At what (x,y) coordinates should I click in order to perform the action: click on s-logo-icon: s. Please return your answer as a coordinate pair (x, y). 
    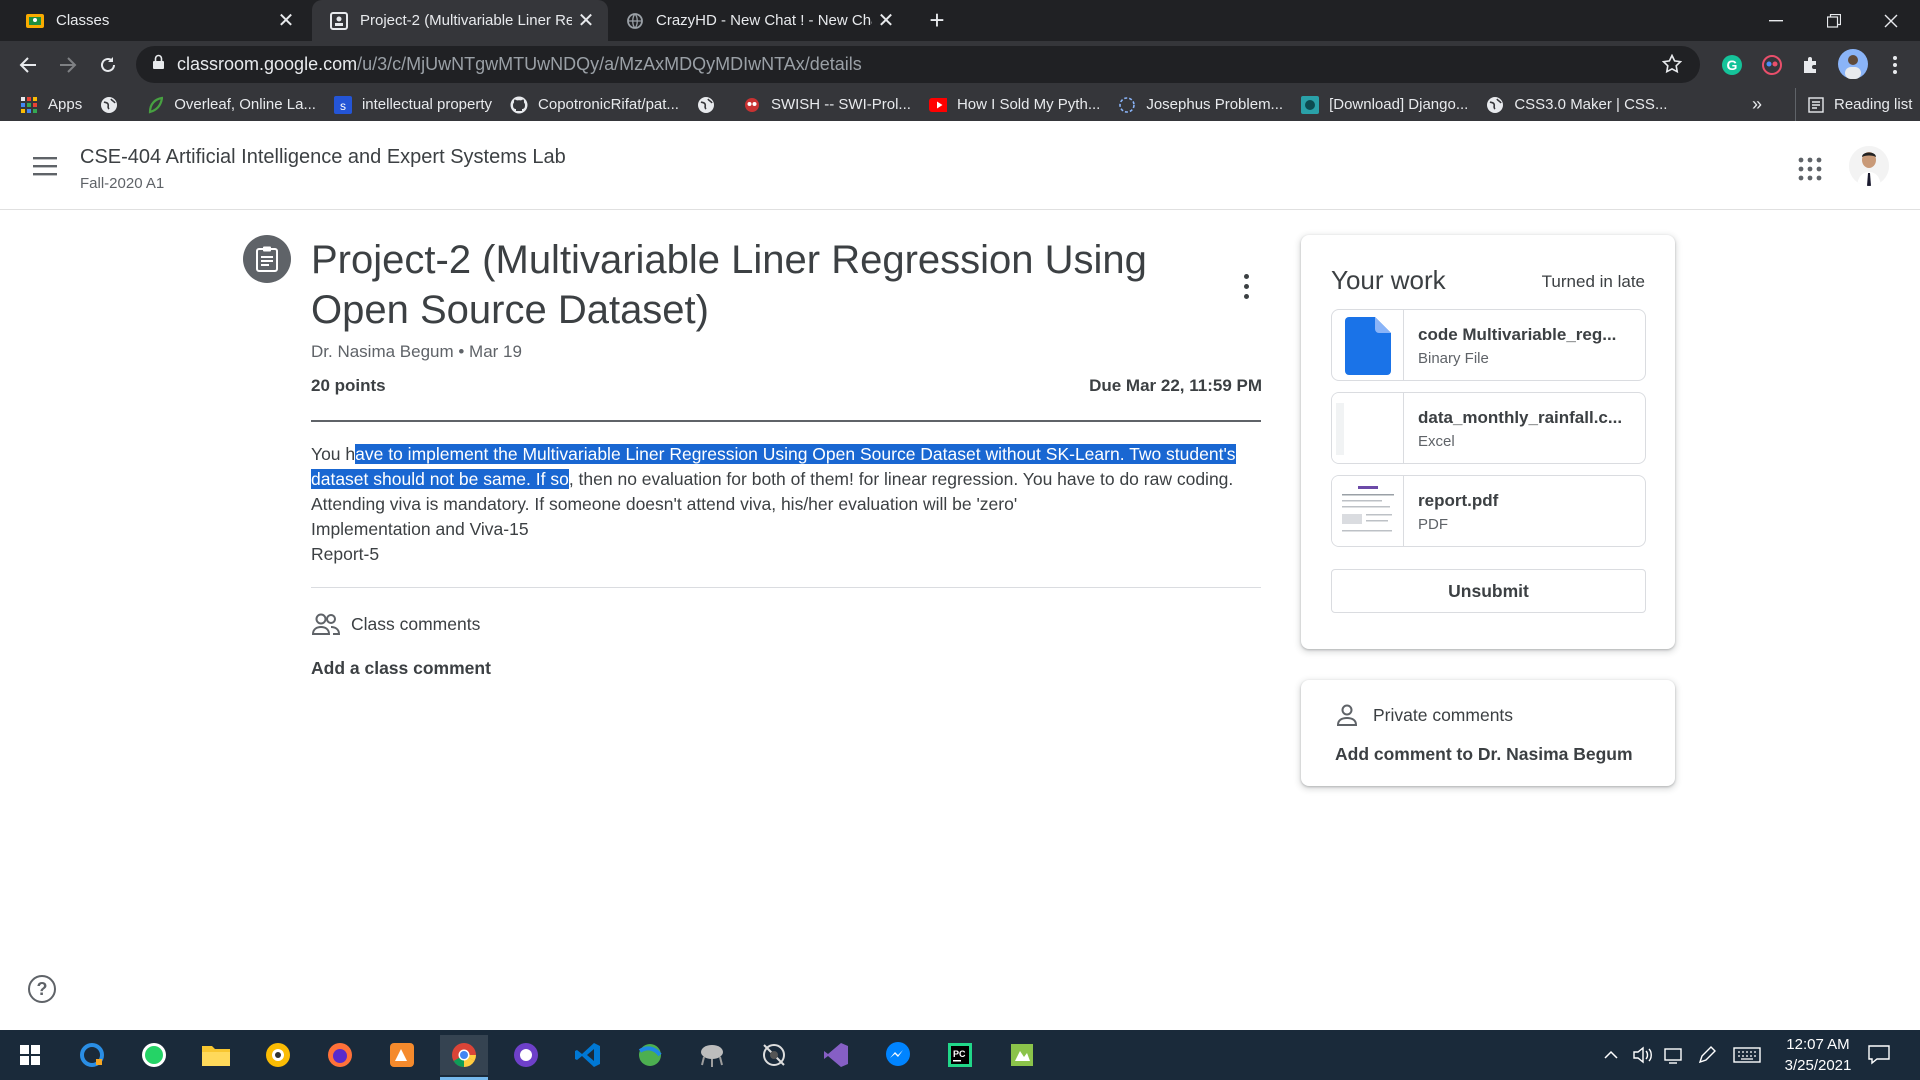
    Looking at the image, I should click on (342, 104).